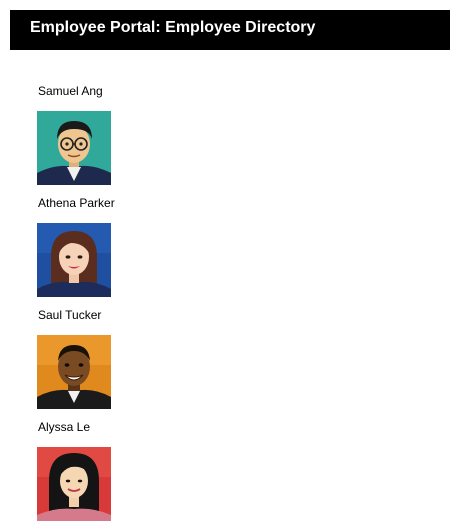 The width and height of the screenshot is (461, 532). I want to click on employee-card: Samuel Ang, so click(137, 140).